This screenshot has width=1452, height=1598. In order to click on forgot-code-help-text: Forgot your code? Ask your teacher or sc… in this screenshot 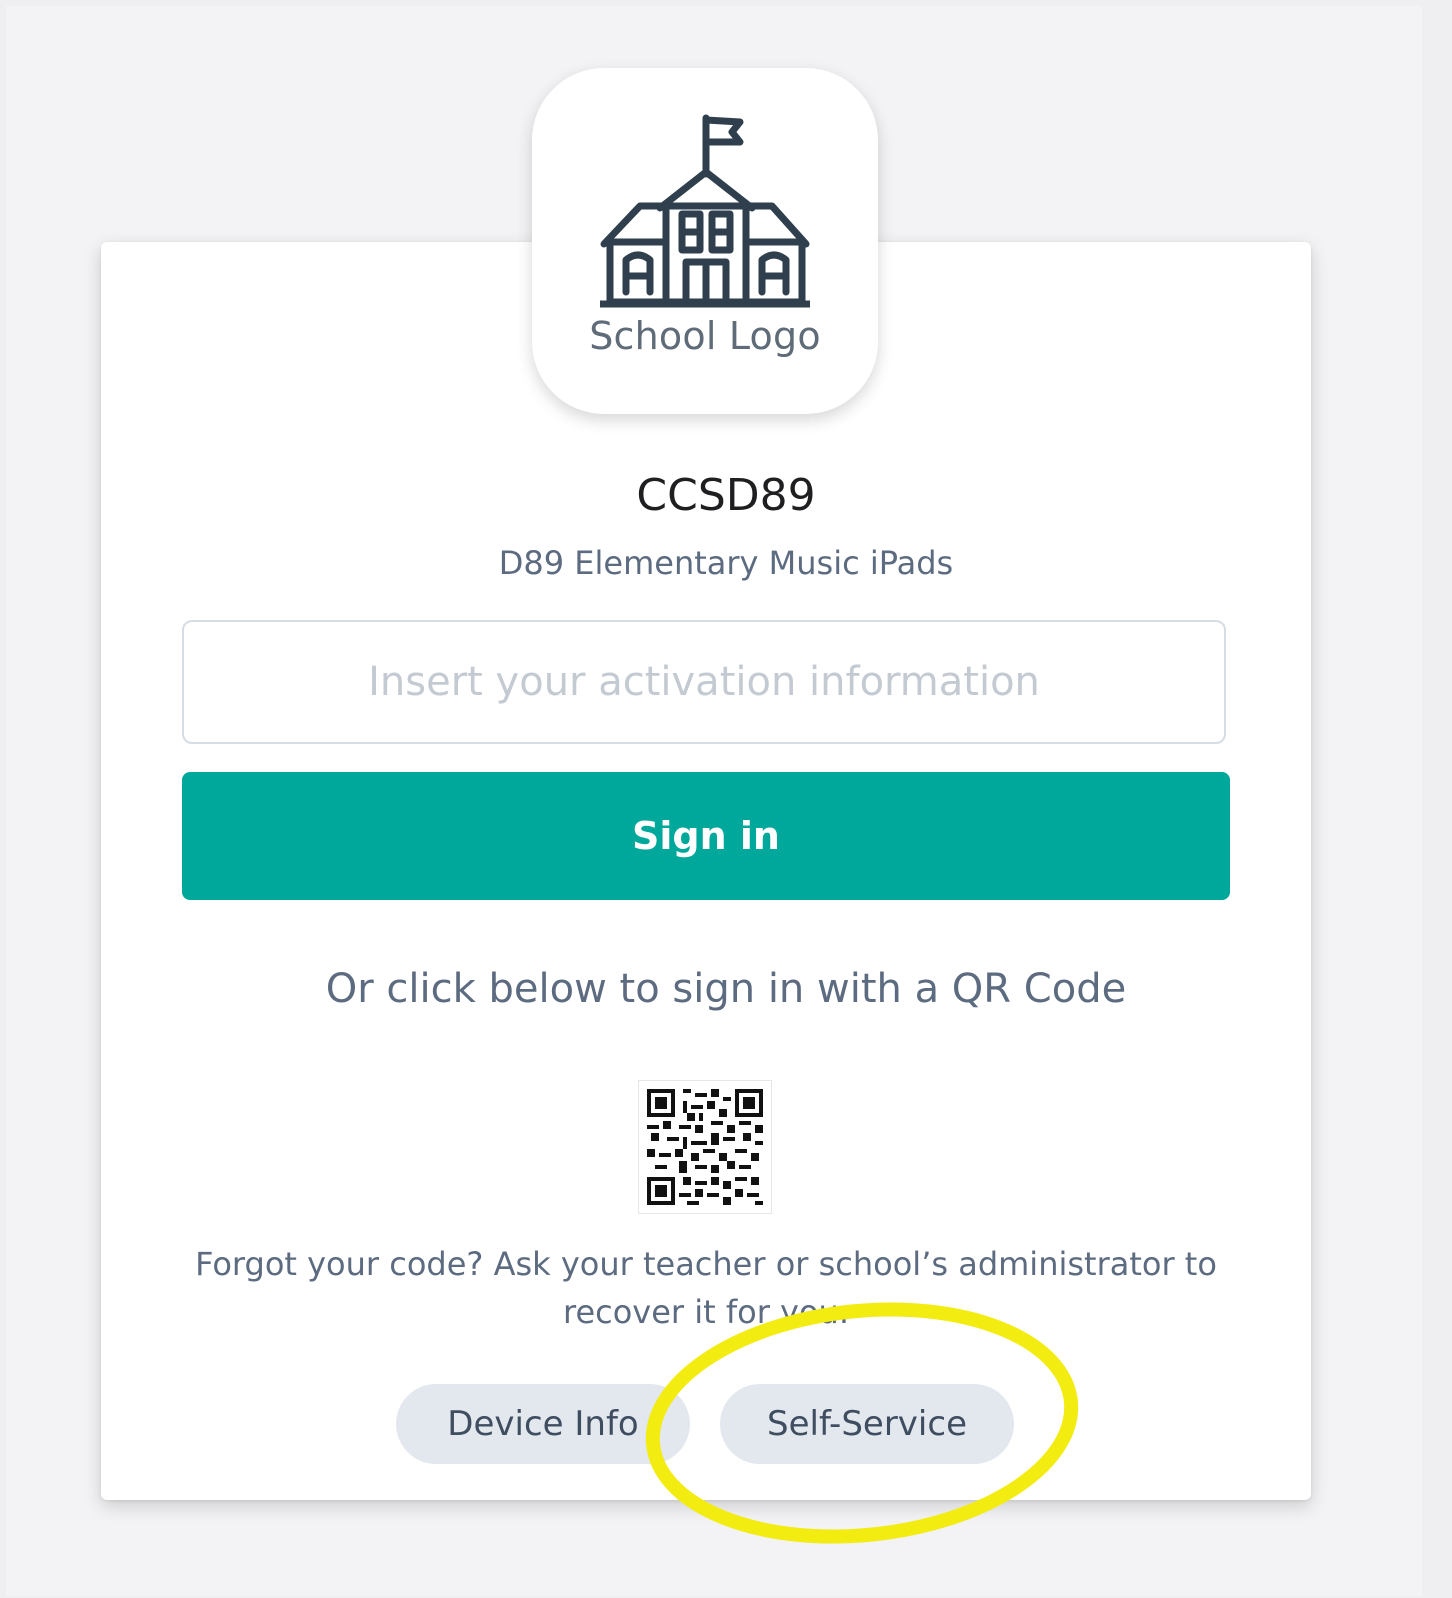, I will do `click(706, 1288)`.